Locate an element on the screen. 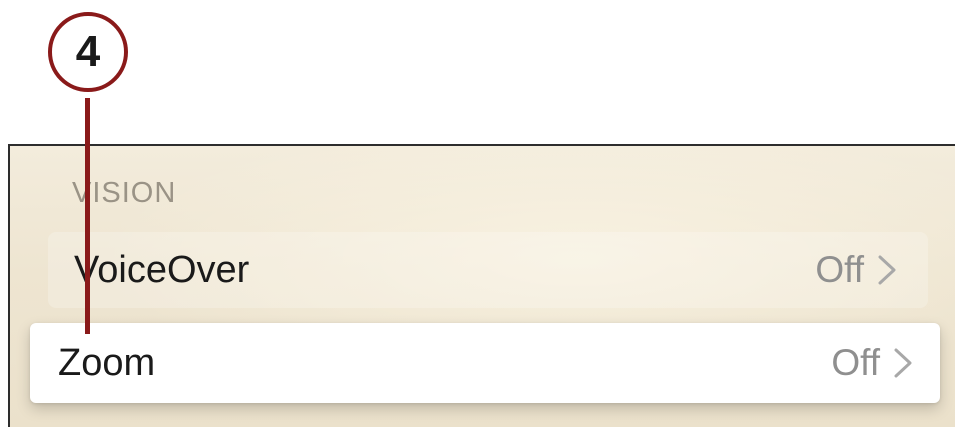 The width and height of the screenshot is (955, 427). zoom-label: Zoom is located at coordinates (107, 362).